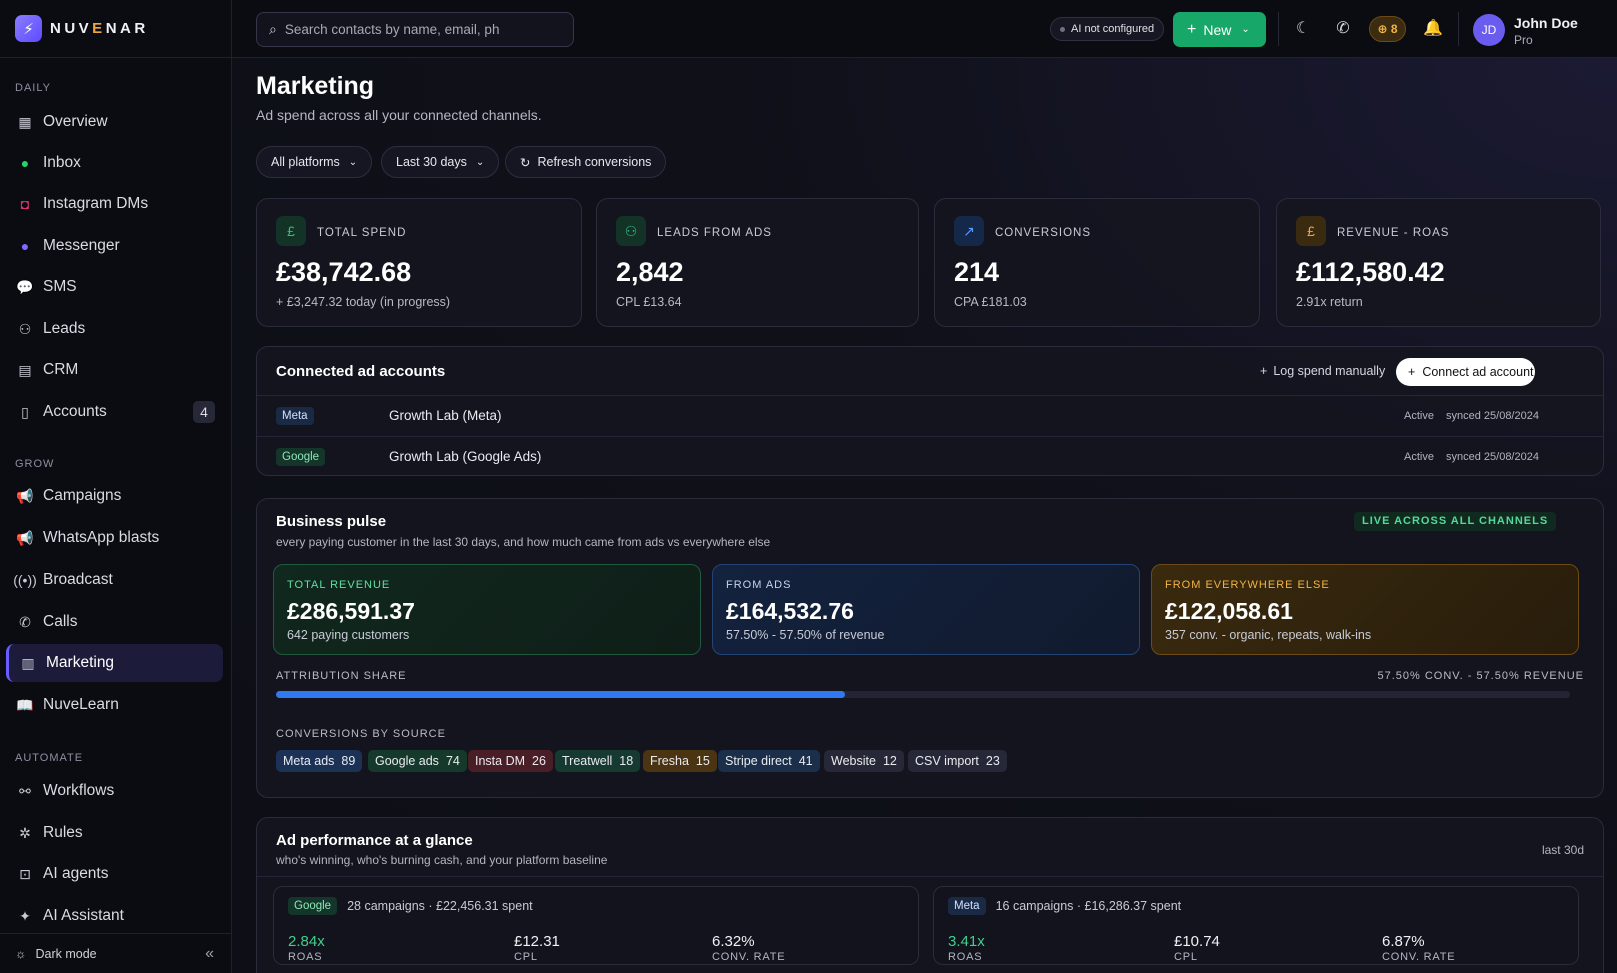  Describe the element at coordinates (977, 272) in the screenshot. I see `conversions-value: 214` at that location.